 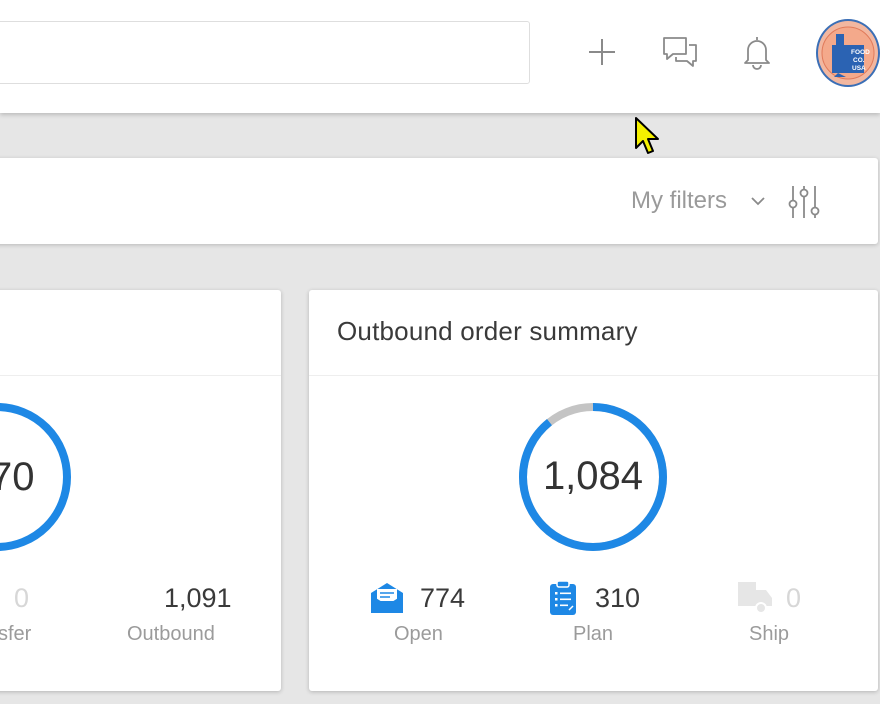 I want to click on stat-value: 310, so click(x=618, y=598).